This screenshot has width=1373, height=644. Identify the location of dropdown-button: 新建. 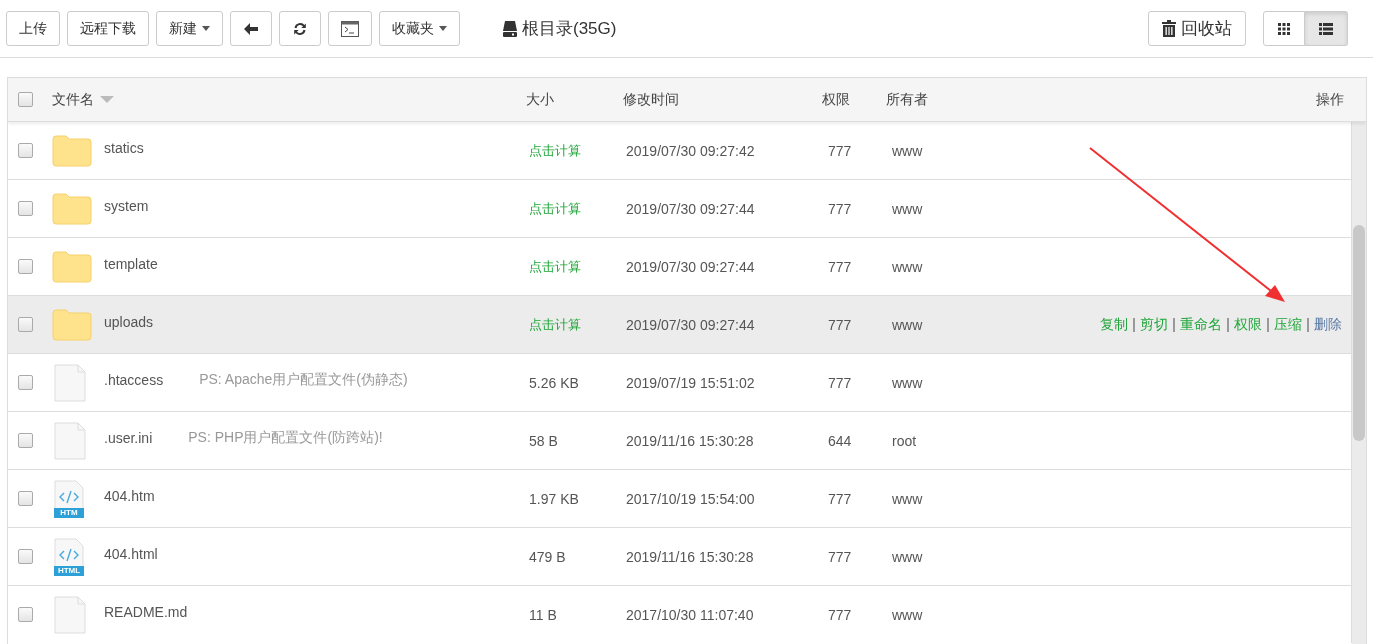
(189, 28).